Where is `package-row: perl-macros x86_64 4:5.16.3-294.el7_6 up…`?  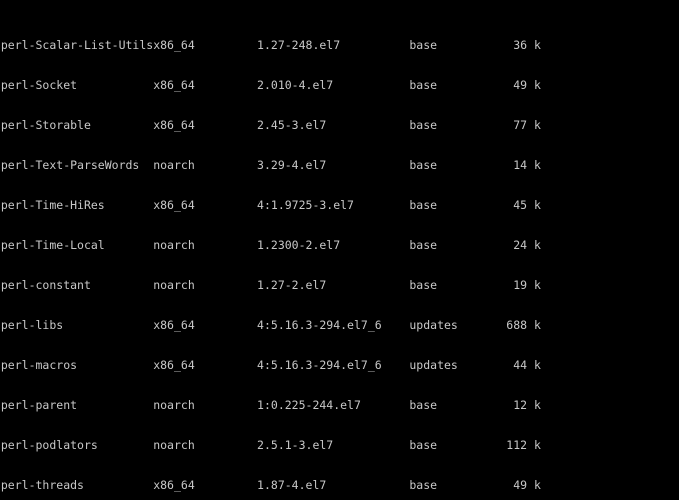
package-row: perl-macros x86_64 4:5.16.3-294.el7_6 up… is located at coordinates (270, 364).